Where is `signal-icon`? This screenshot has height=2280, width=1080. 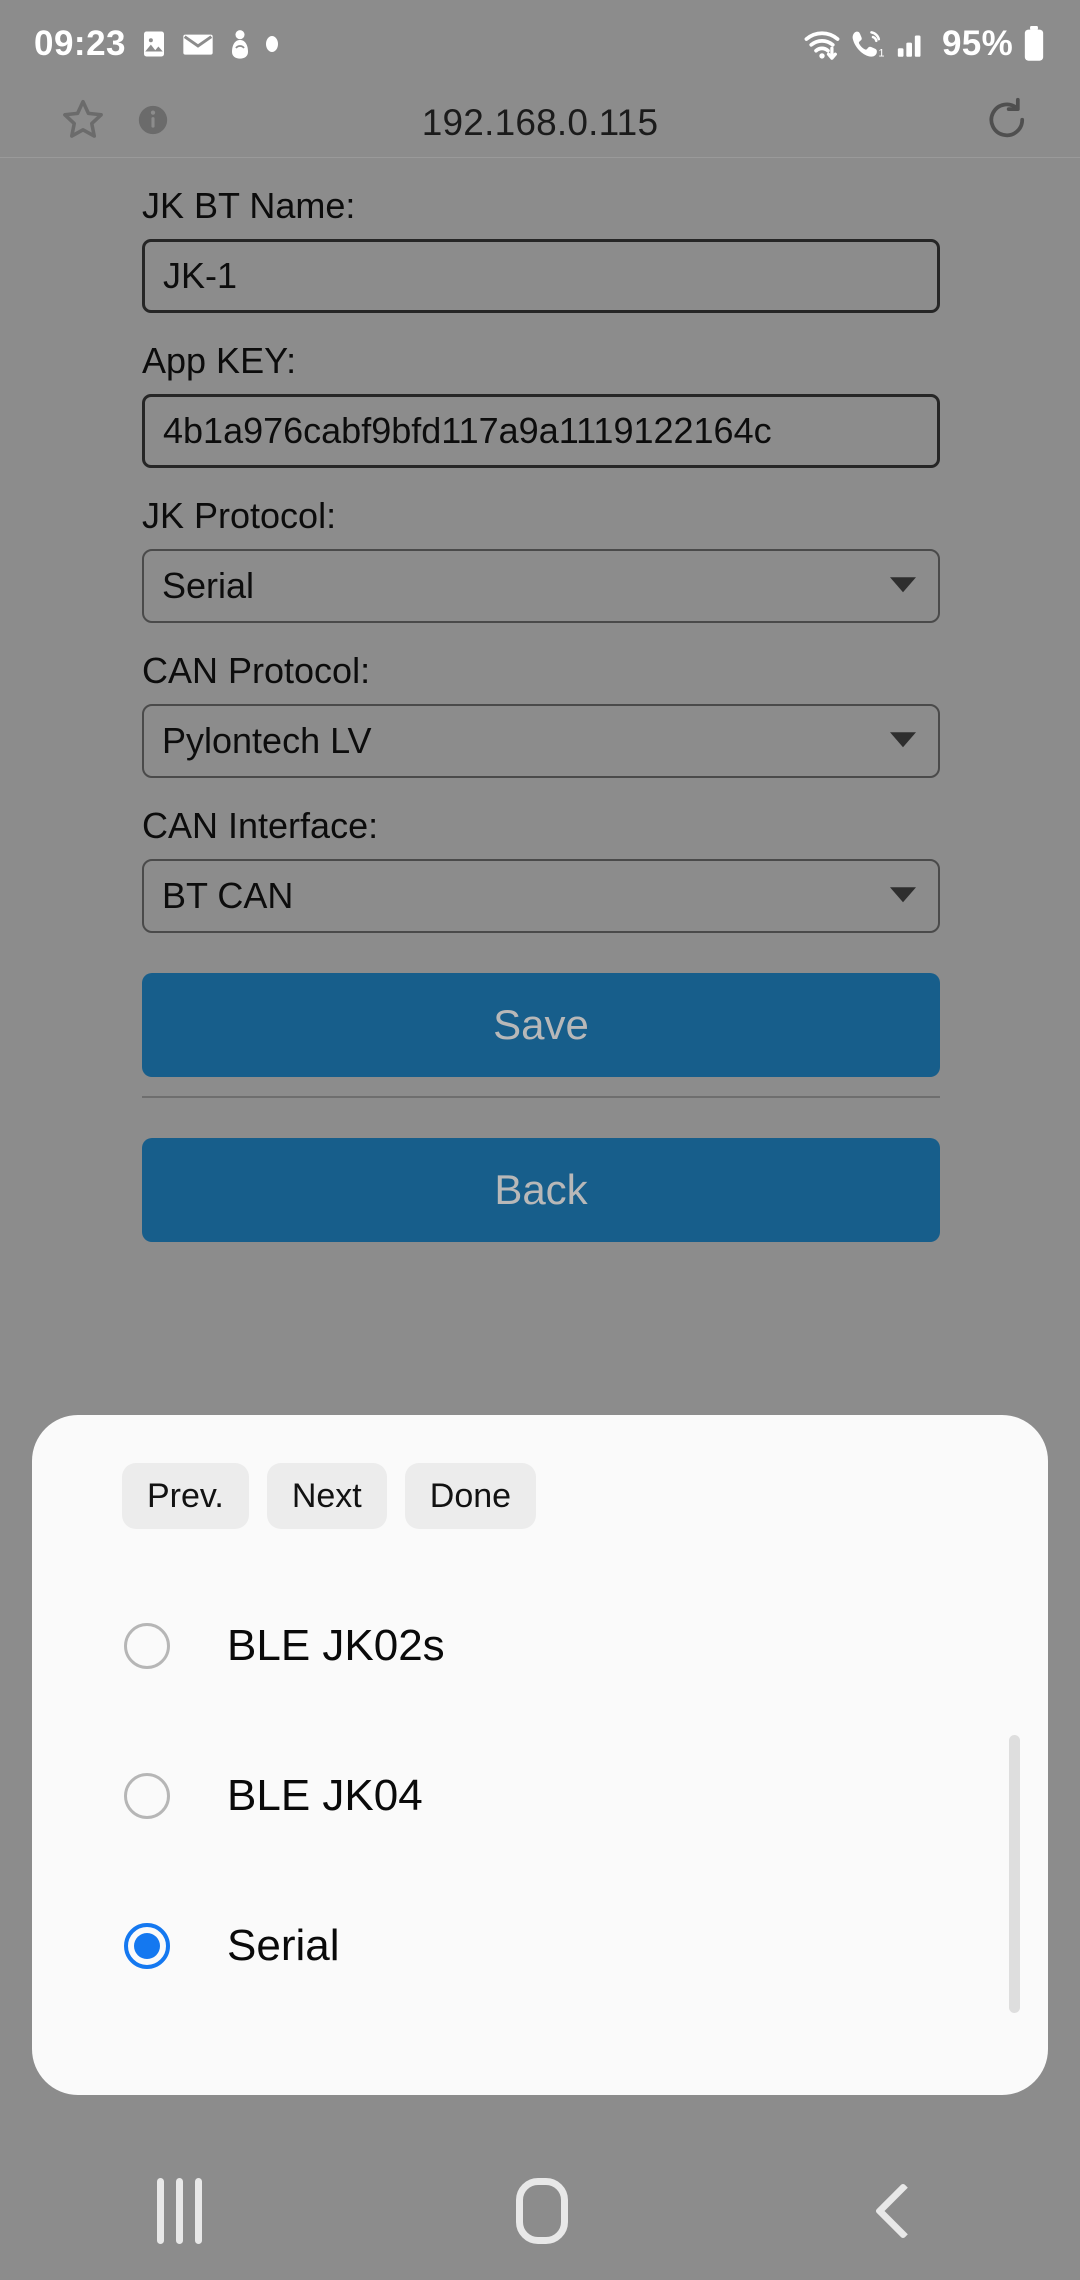 signal-icon is located at coordinates (912, 44).